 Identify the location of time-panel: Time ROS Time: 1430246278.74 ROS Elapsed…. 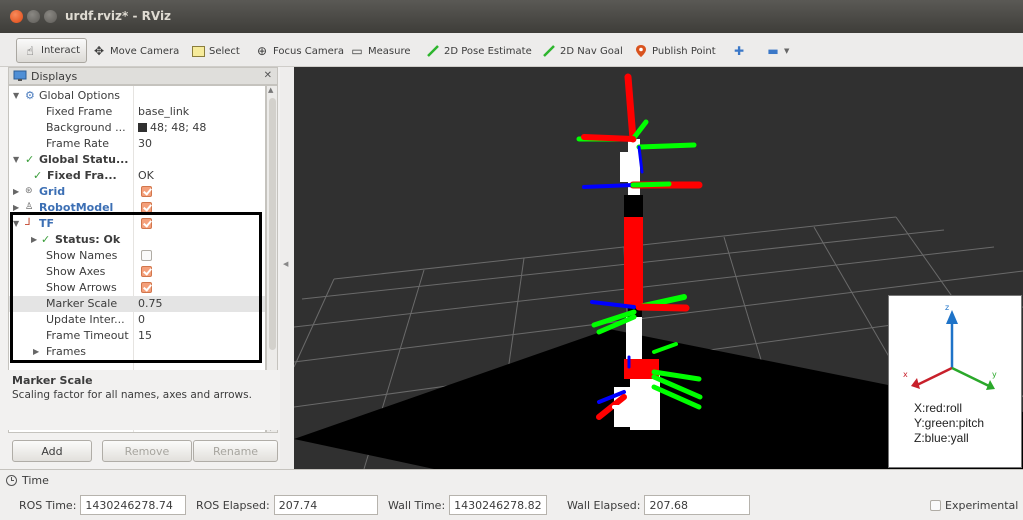
(511, 494).